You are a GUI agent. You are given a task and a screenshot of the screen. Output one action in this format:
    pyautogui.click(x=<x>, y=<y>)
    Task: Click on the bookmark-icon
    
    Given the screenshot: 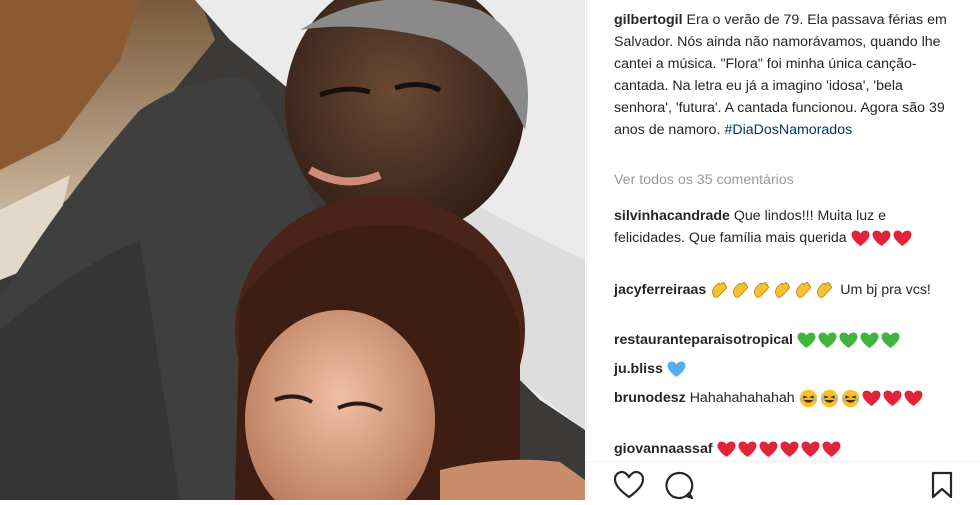 What is the action you would take?
    pyautogui.click(x=942, y=487)
    